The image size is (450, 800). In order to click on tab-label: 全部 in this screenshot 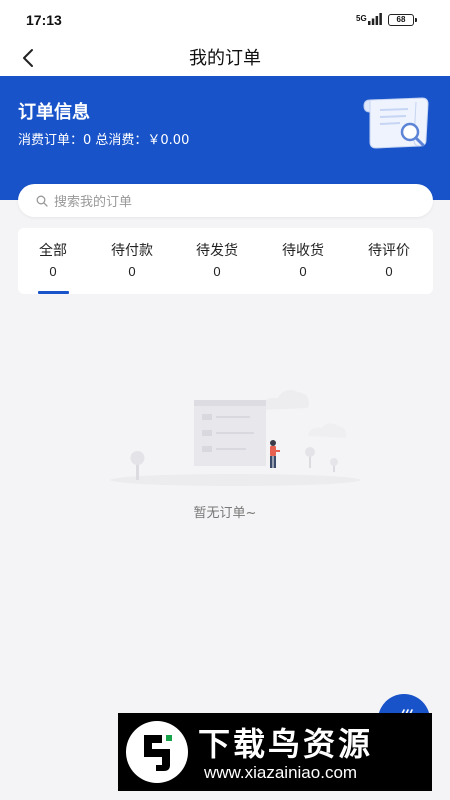, I will do `click(53, 251)`.